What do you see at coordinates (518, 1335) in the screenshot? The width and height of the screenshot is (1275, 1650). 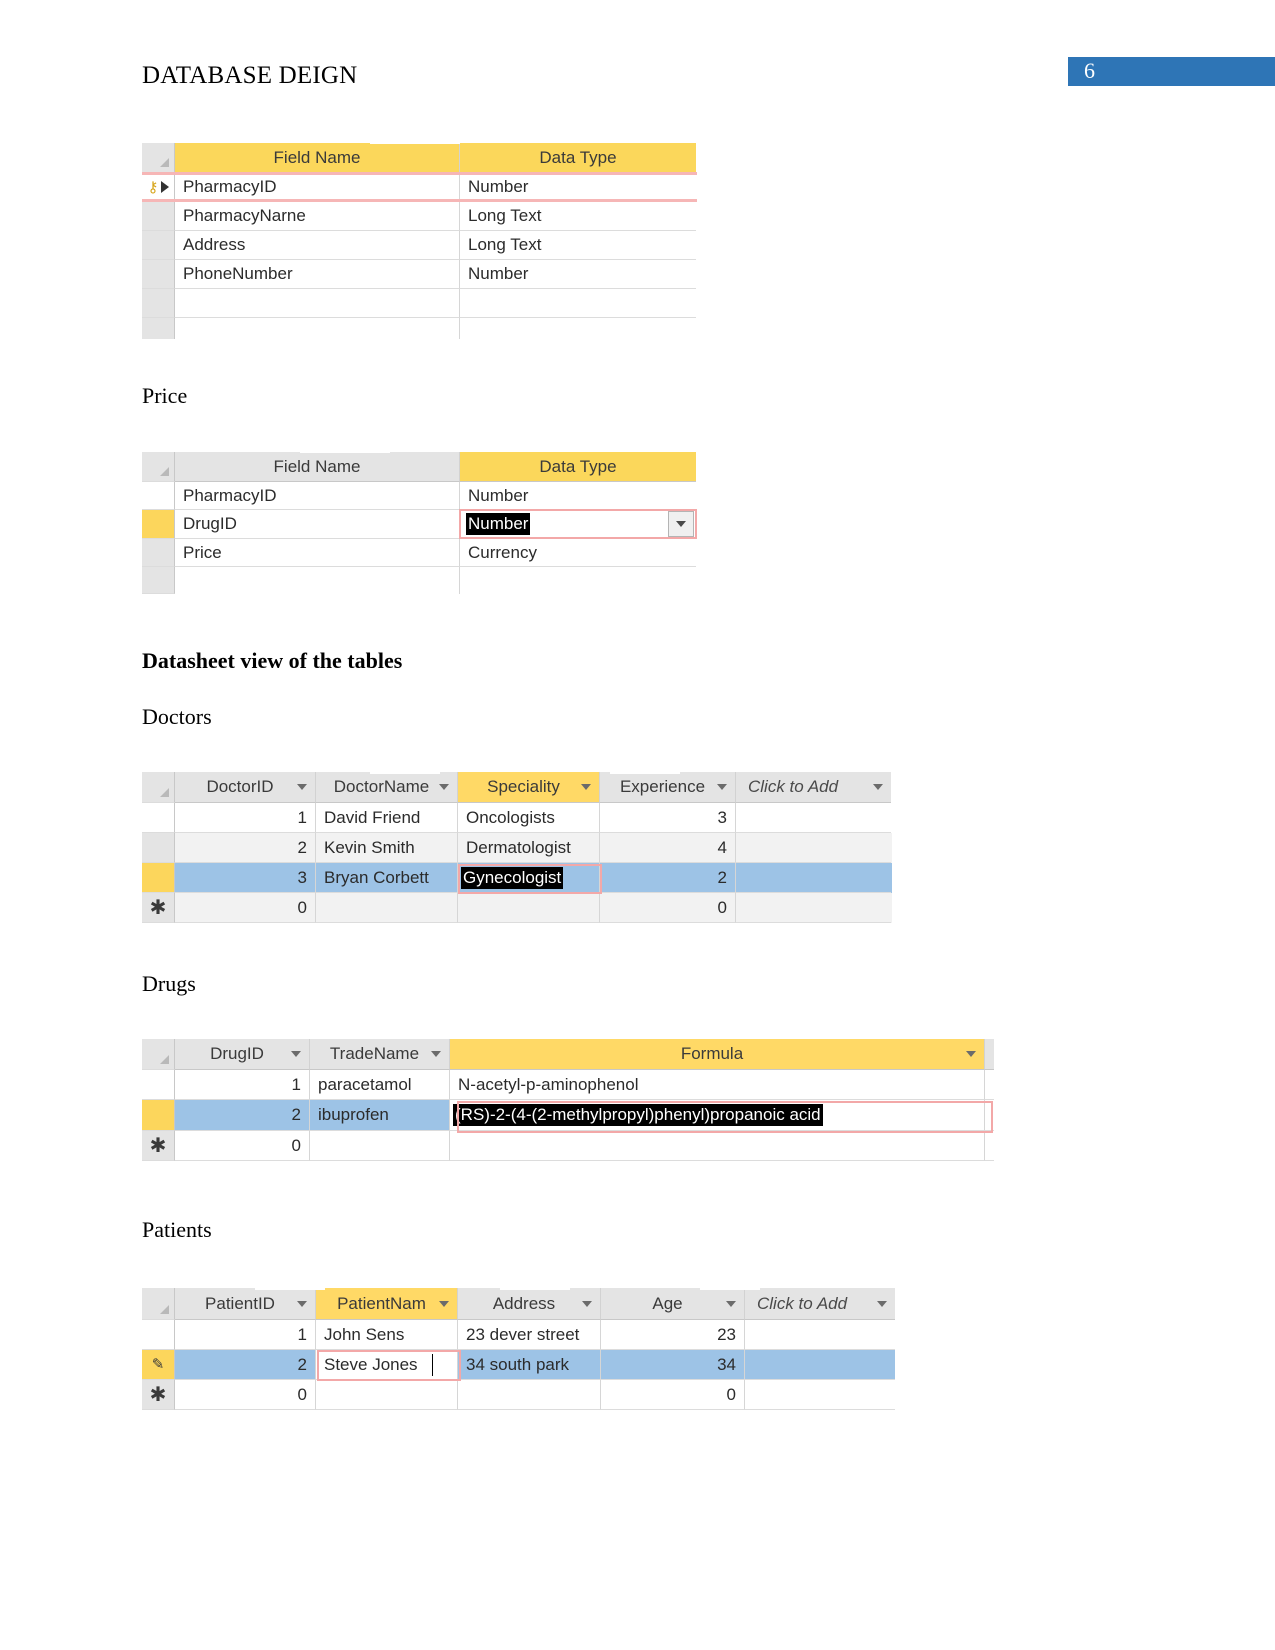 I see `table-row: 1 John Sens 23 dever street 23` at bounding box center [518, 1335].